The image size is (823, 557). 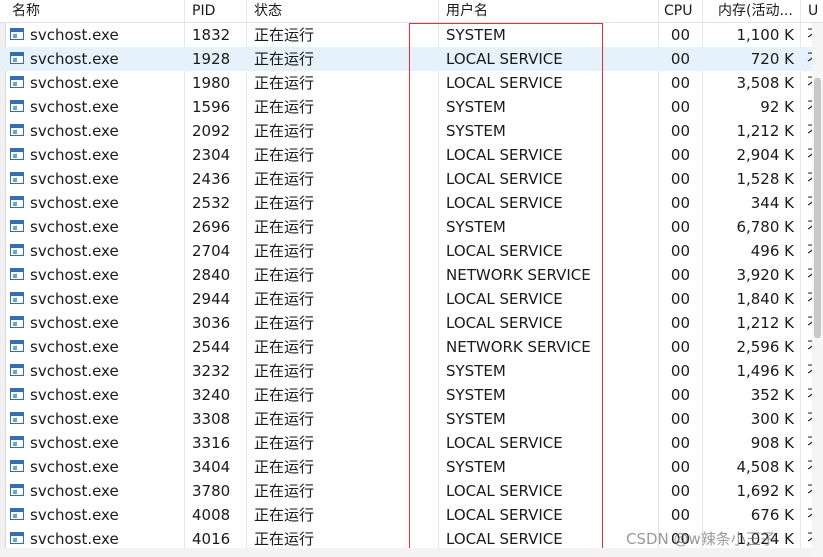 I want to click on column-header-username: 用户名, so click(x=551, y=11).